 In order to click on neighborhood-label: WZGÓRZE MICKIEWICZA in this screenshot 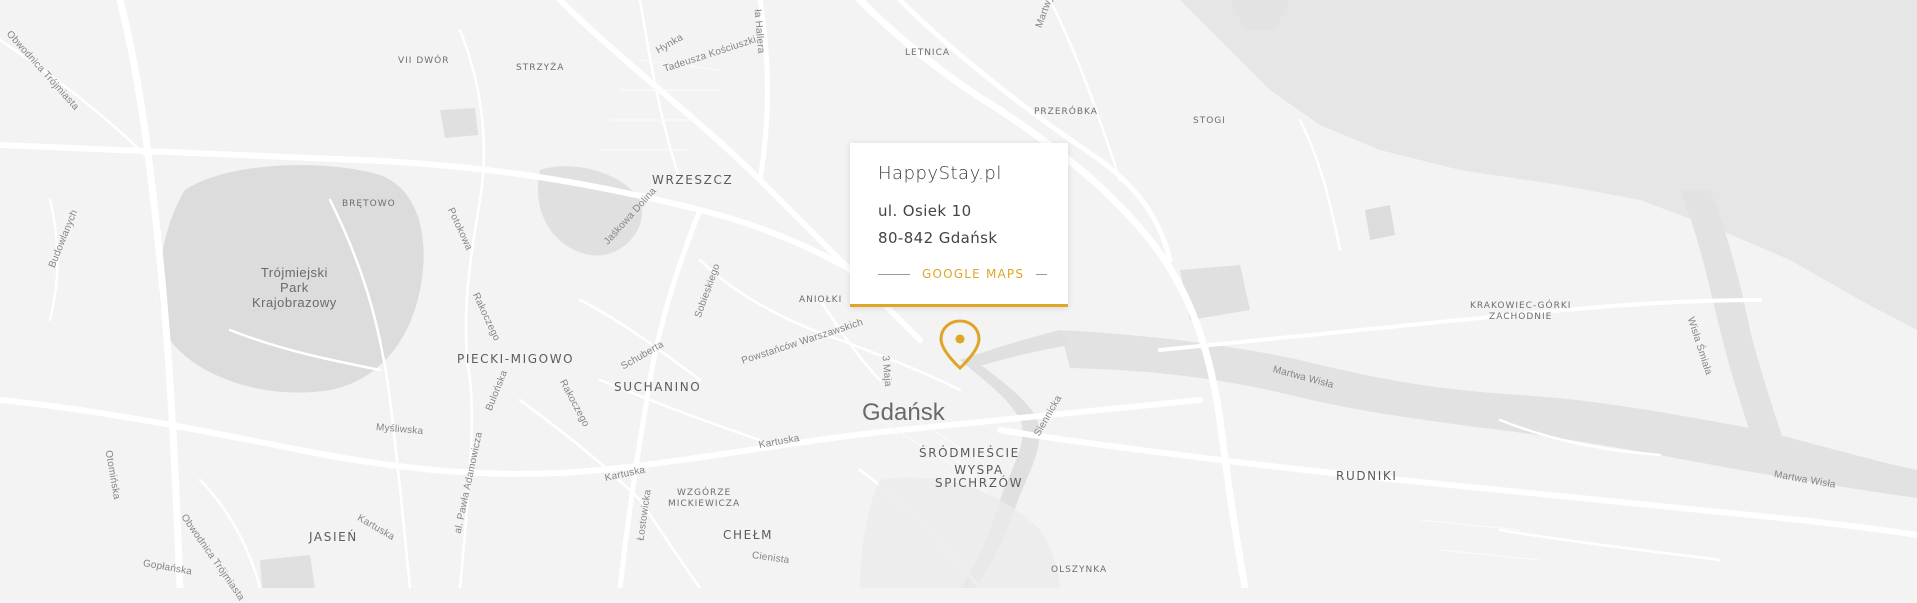, I will do `click(704, 498)`.